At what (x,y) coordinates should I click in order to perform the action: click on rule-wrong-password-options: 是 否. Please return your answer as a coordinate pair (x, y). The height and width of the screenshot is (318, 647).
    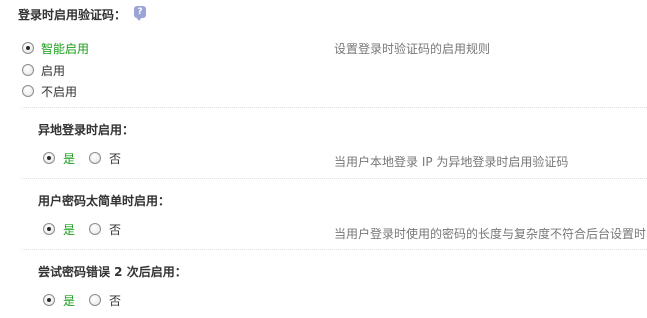
    Looking at the image, I should click on (89, 300).